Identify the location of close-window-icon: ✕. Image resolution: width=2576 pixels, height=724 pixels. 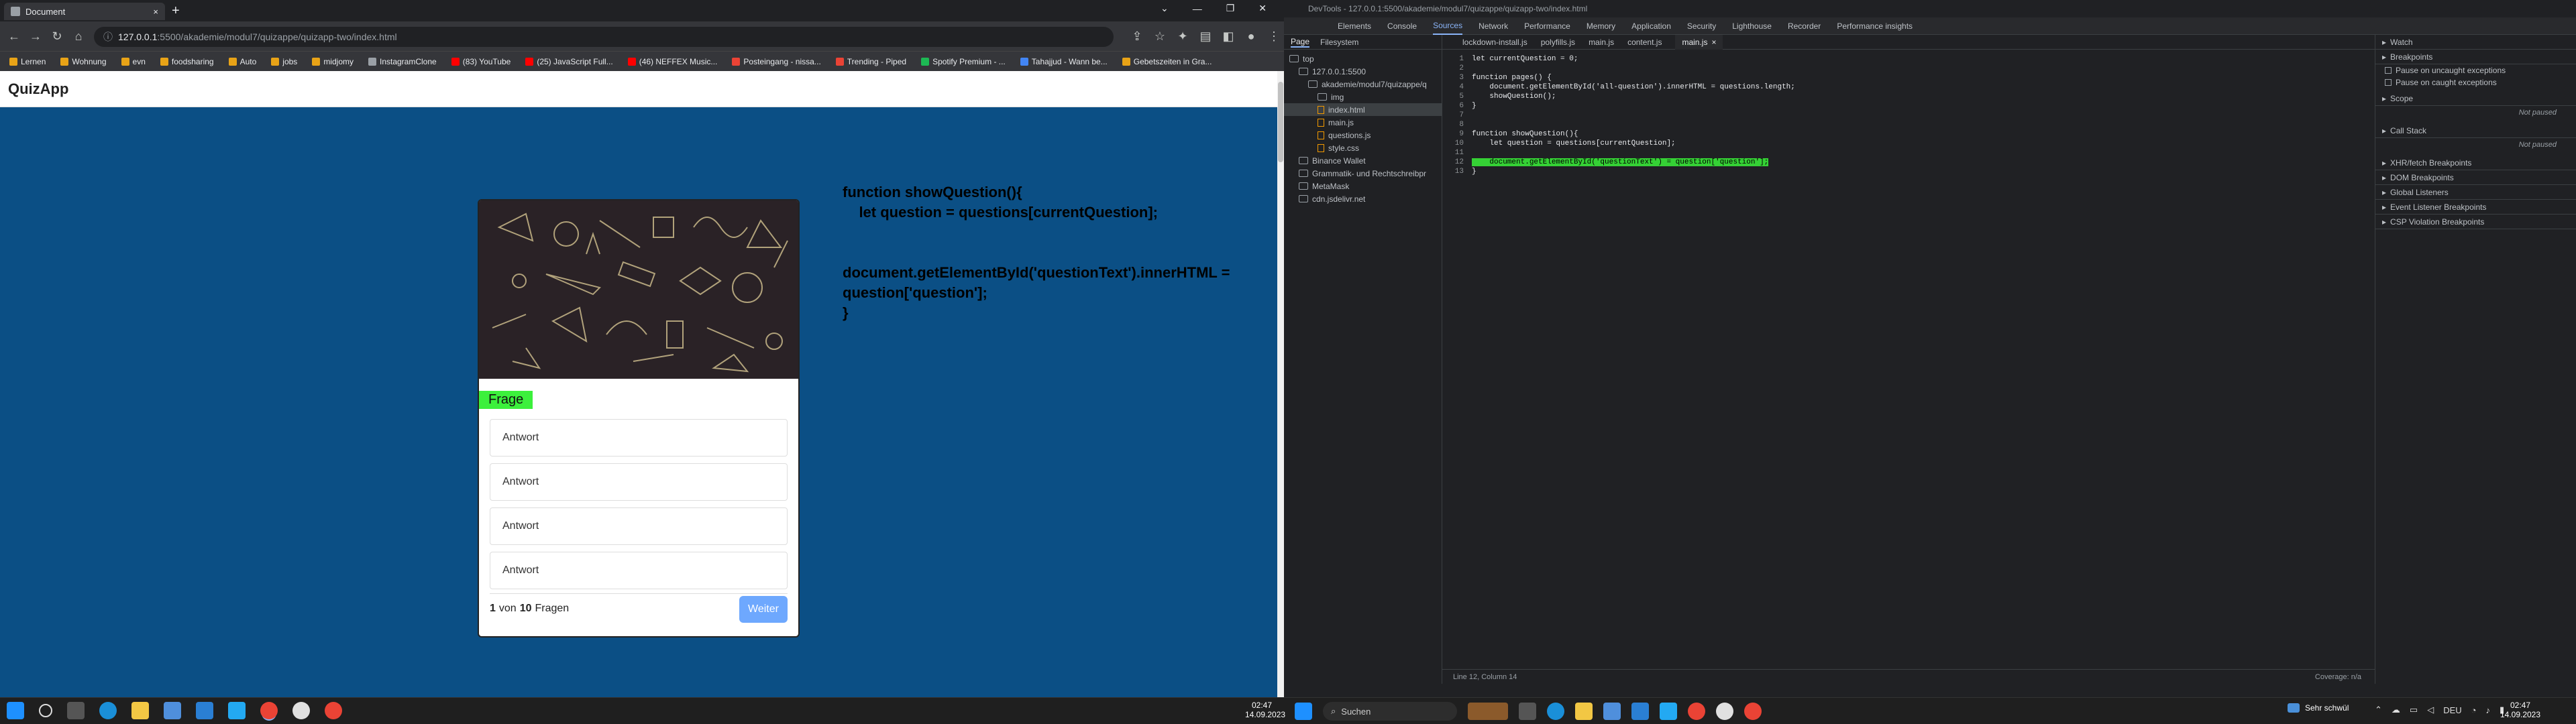
(1262, 8).